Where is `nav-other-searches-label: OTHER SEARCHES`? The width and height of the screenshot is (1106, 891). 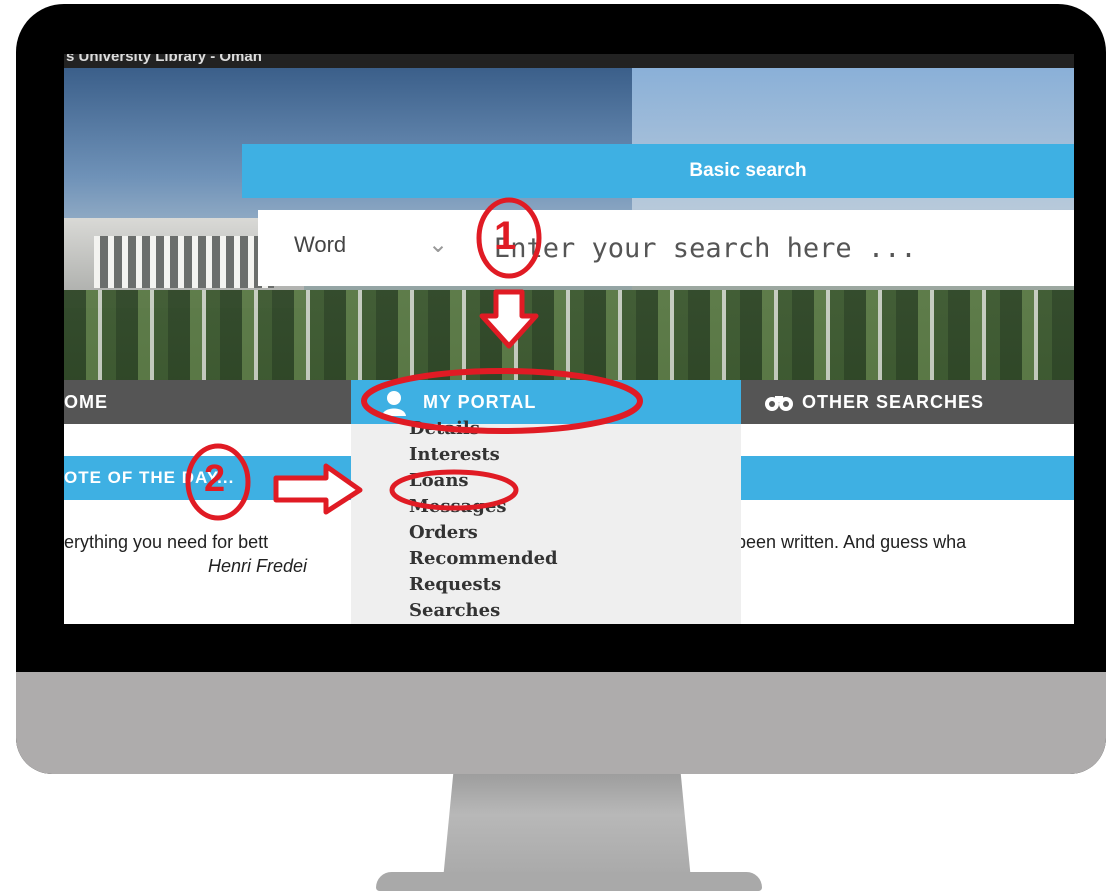 nav-other-searches-label: OTHER SEARCHES is located at coordinates (893, 402).